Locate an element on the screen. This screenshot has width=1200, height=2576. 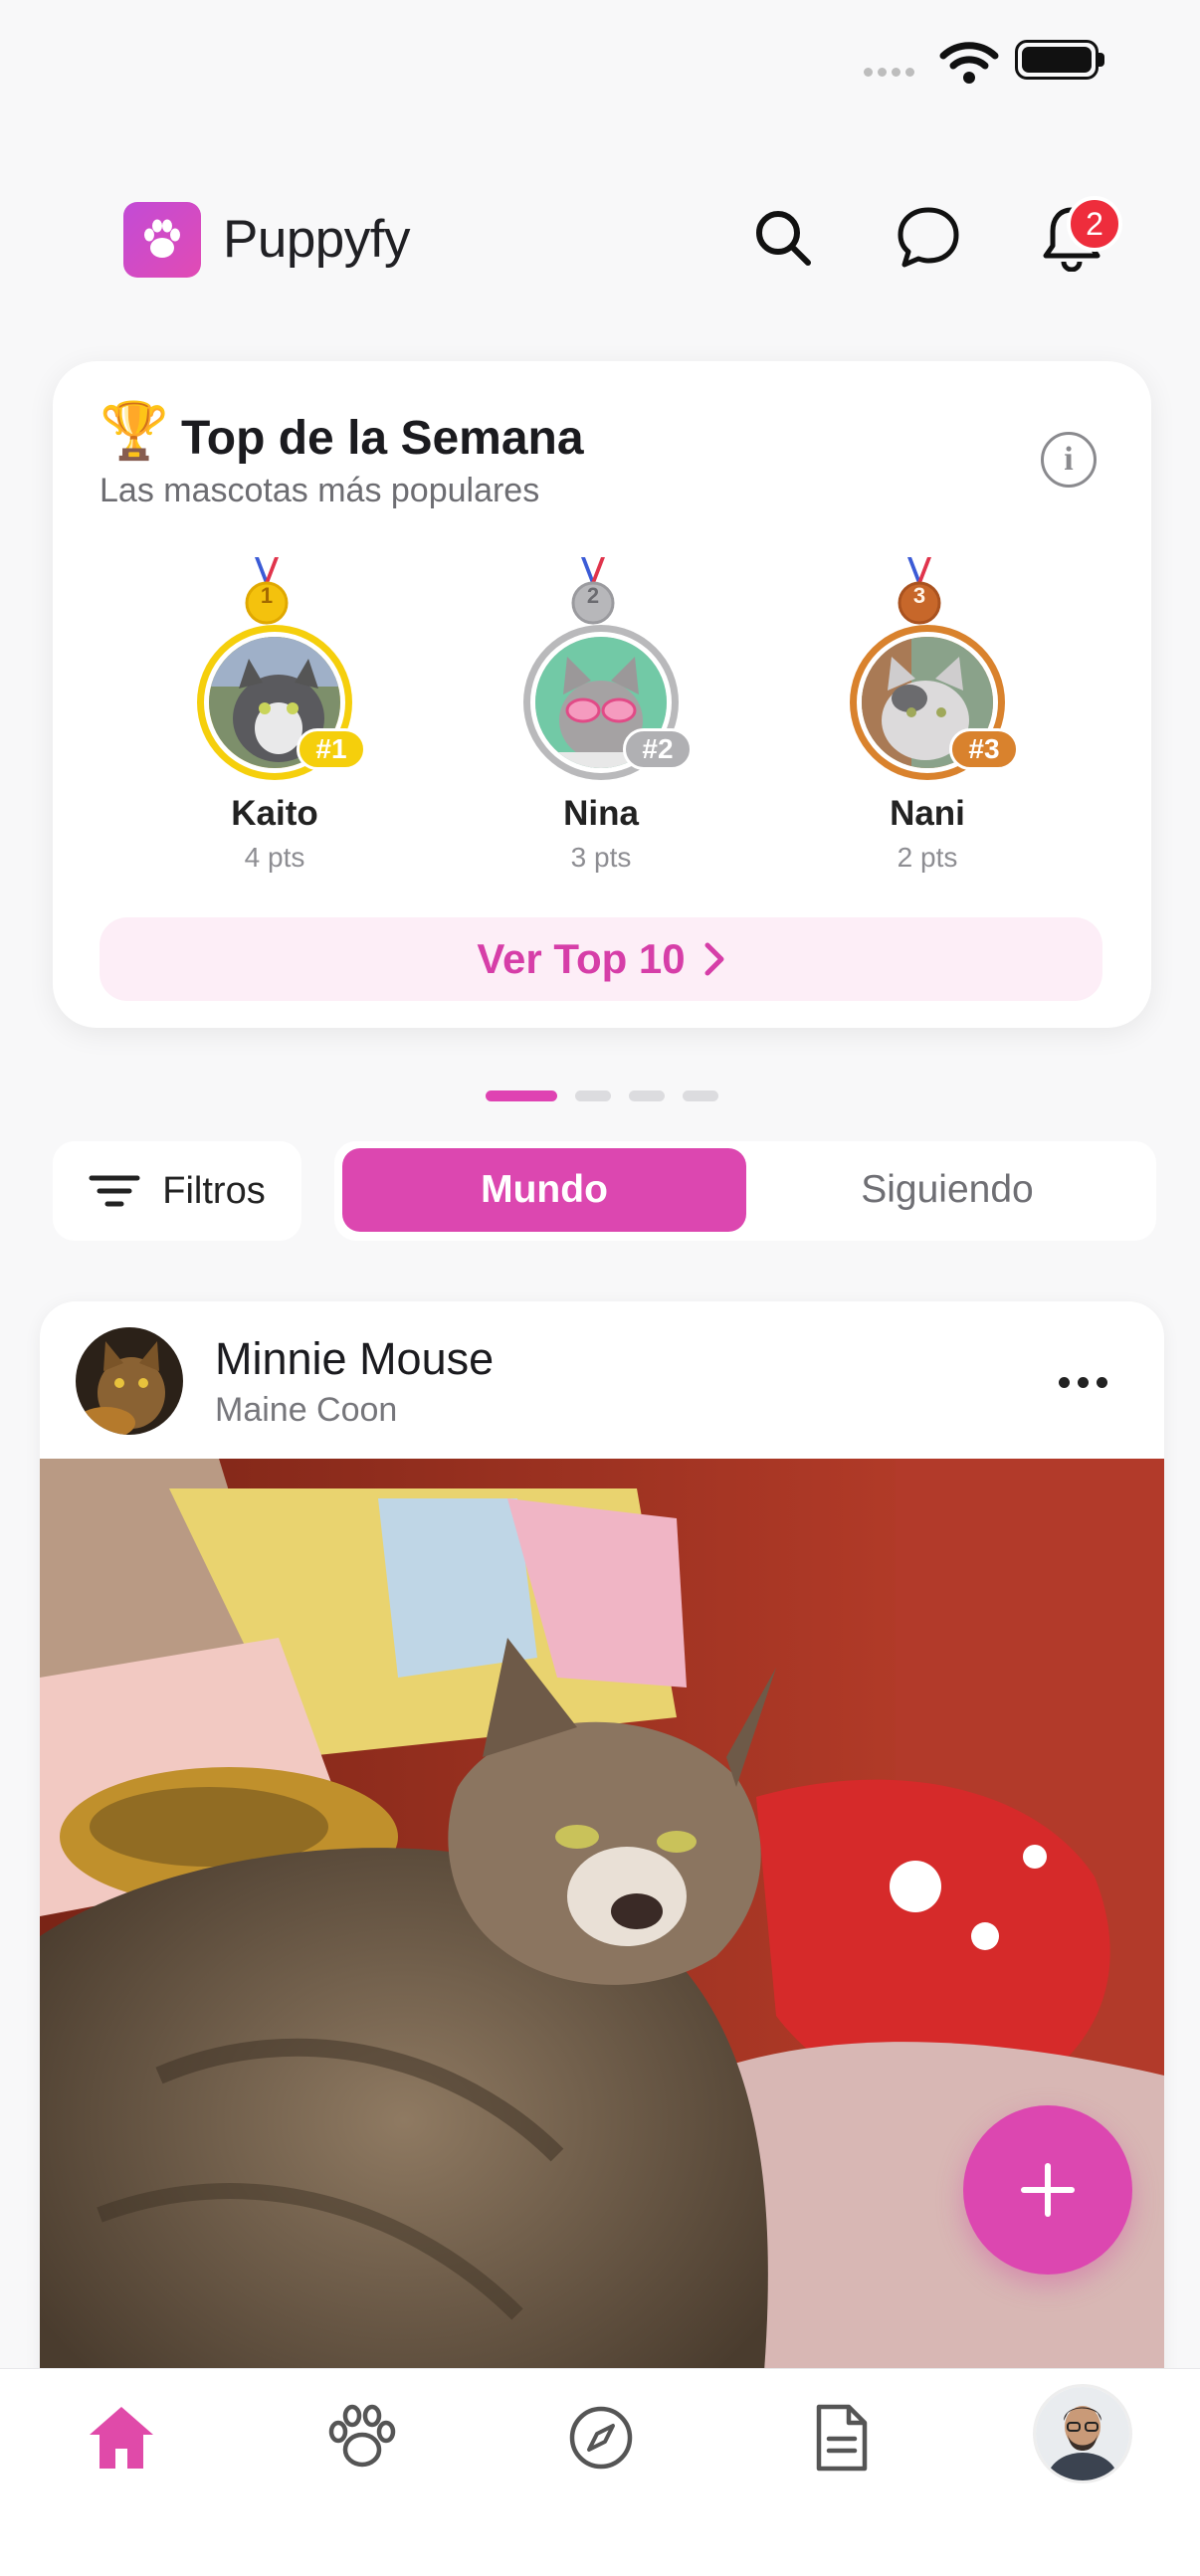
paw-logo-icon is located at coordinates (162, 240).